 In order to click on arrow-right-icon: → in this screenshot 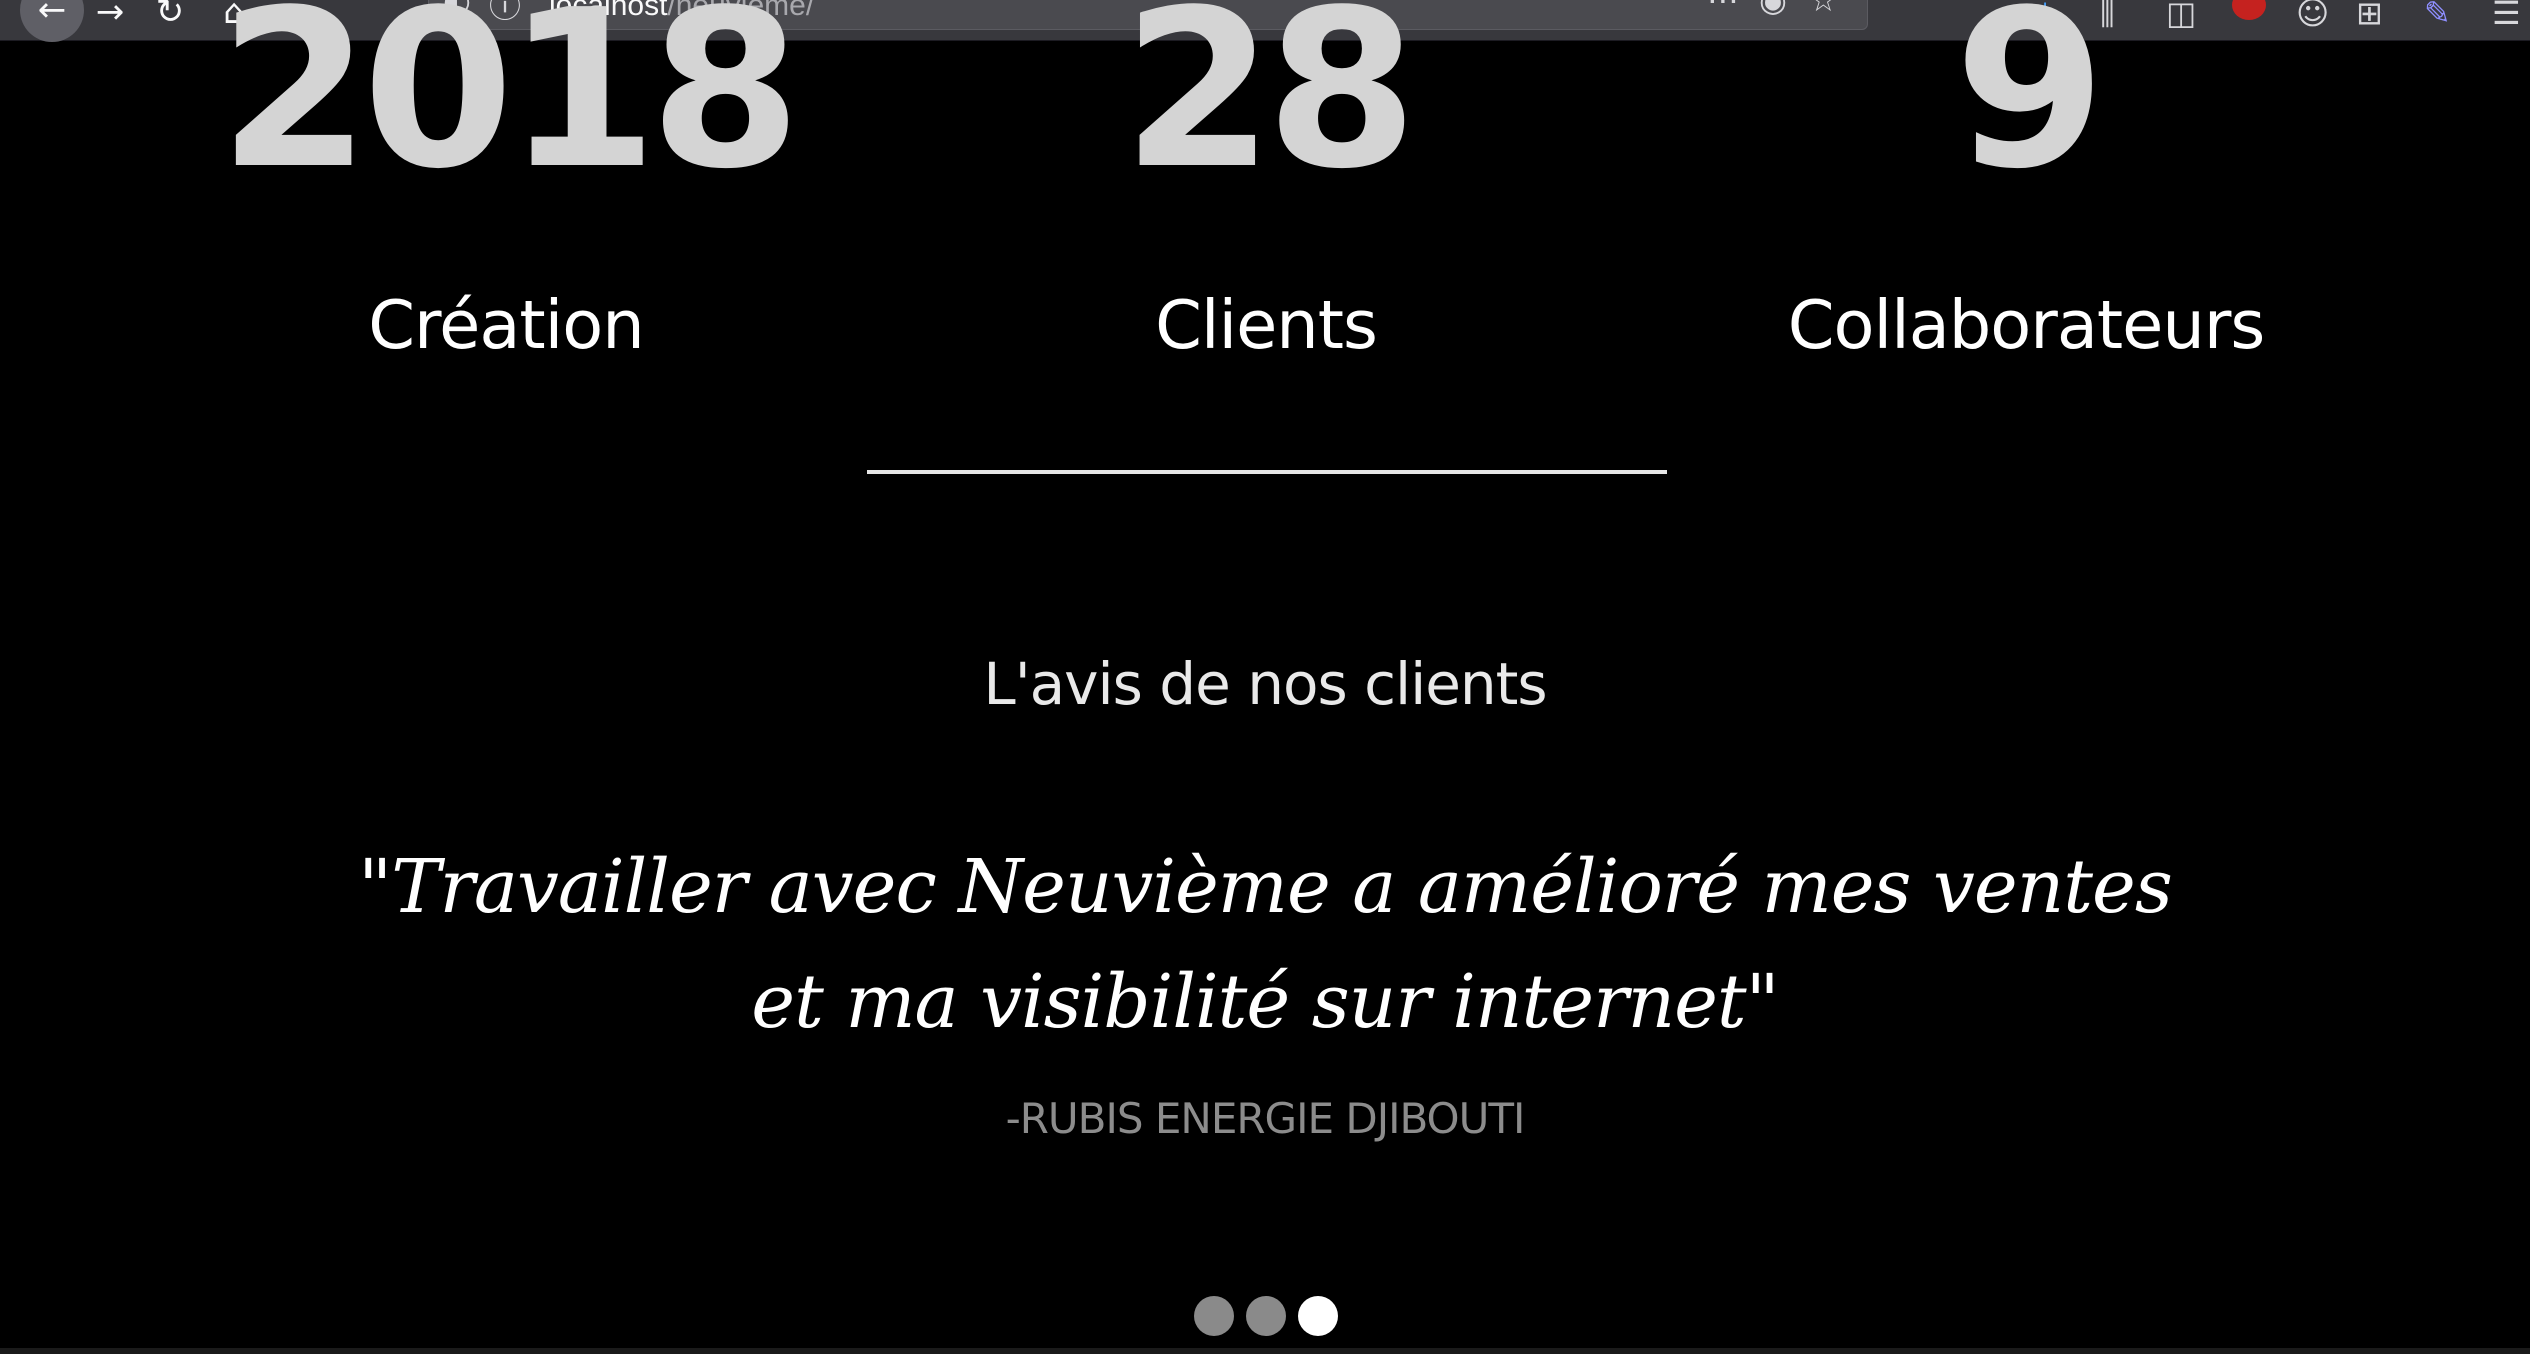, I will do `click(110, 16)`.